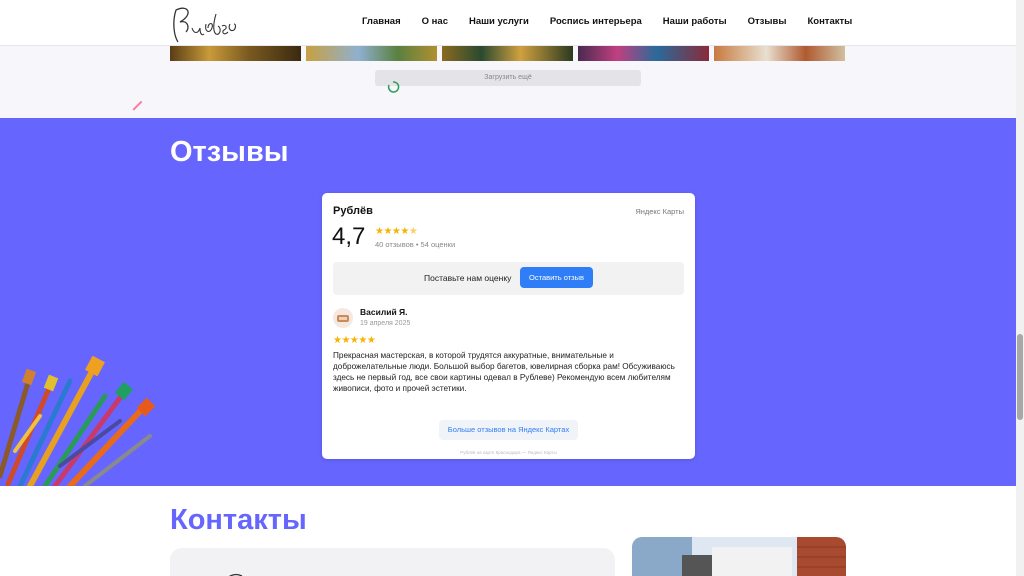 This screenshot has width=1024, height=576. I want to click on review-counts: 40 отзывов • 54 оценки, so click(415, 244).